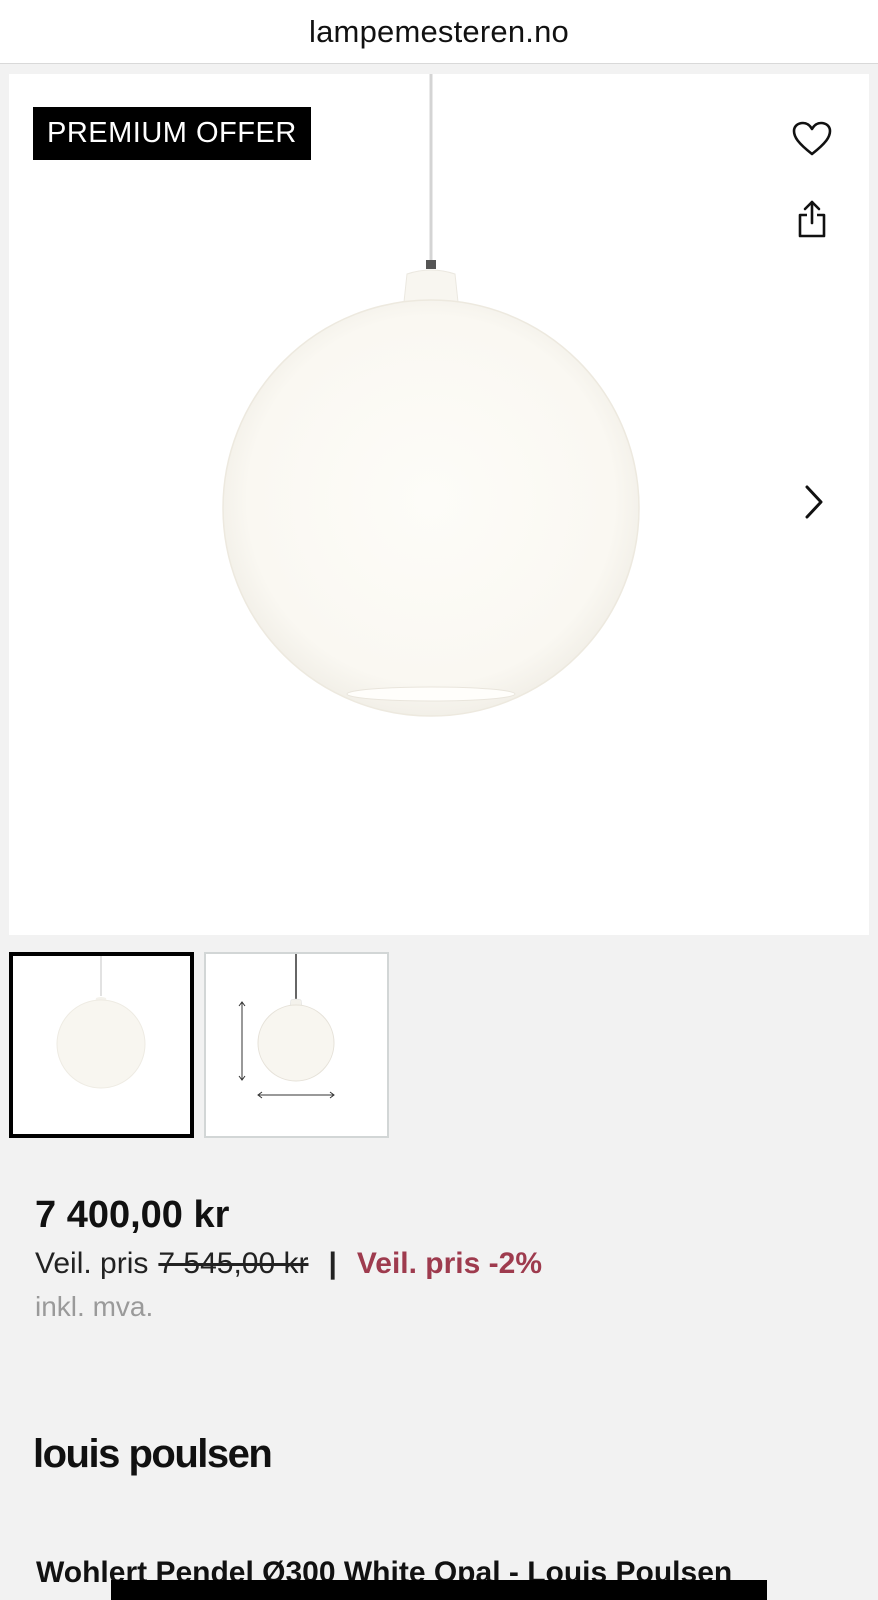 The width and height of the screenshot is (878, 1600). What do you see at coordinates (449, 1263) in the screenshot?
I see `discount-label: Veil. pris -2%` at bounding box center [449, 1263].